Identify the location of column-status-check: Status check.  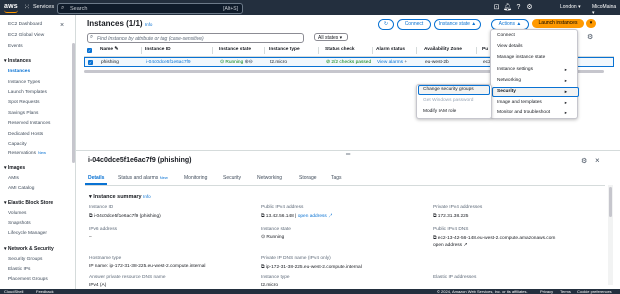
(340, 49).